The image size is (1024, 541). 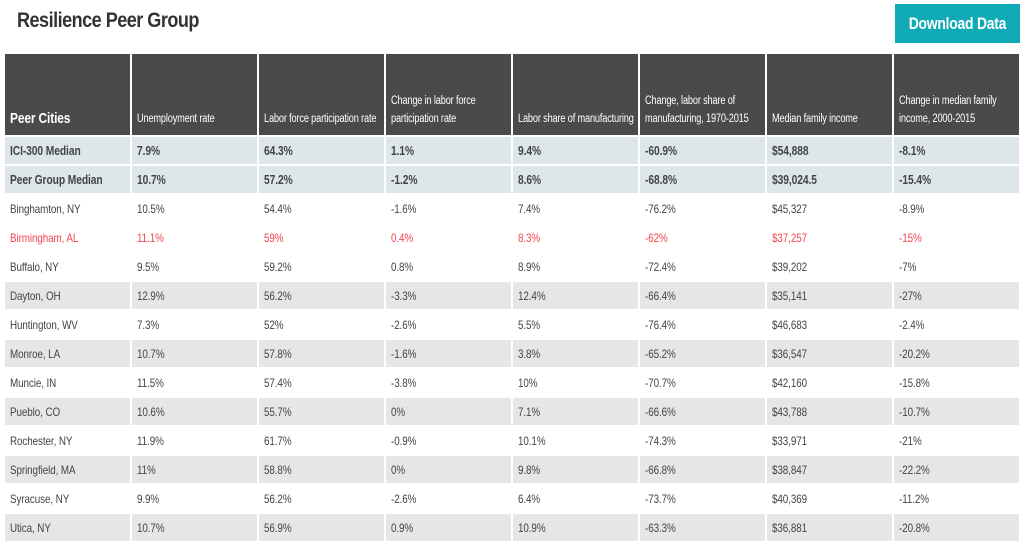 I want to click on cell-median-family-income: $36,547, so click(x=829, y=352).